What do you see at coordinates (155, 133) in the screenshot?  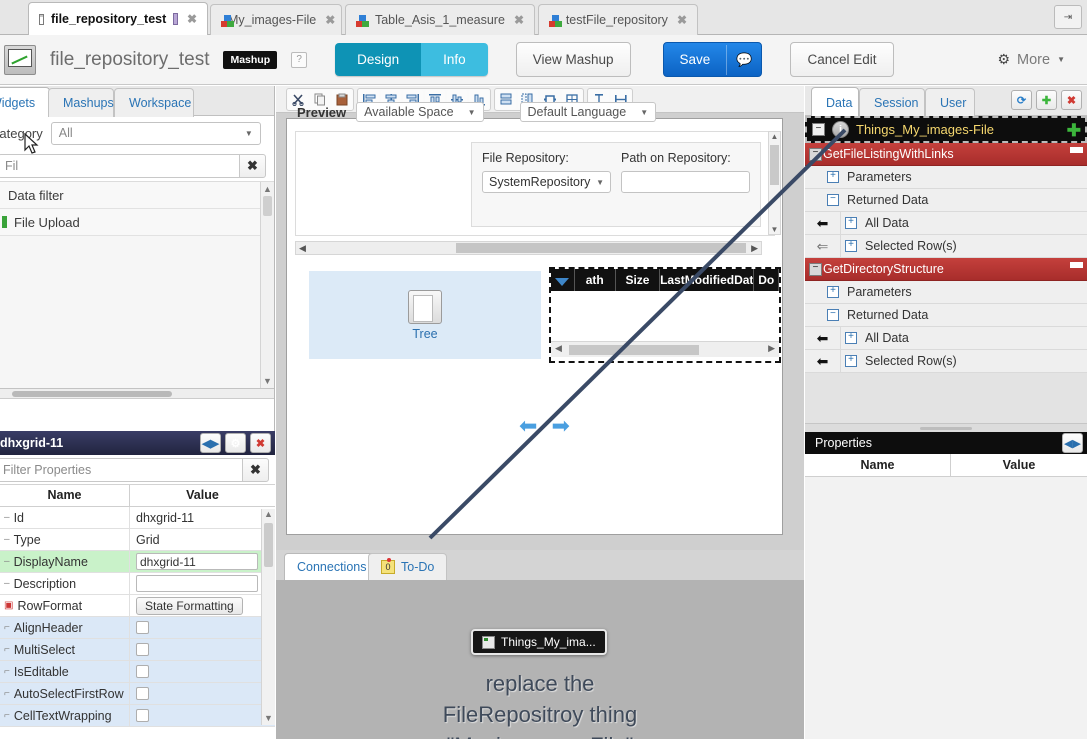 I see `category-select: All ▼` at bounding box center [155, 133].